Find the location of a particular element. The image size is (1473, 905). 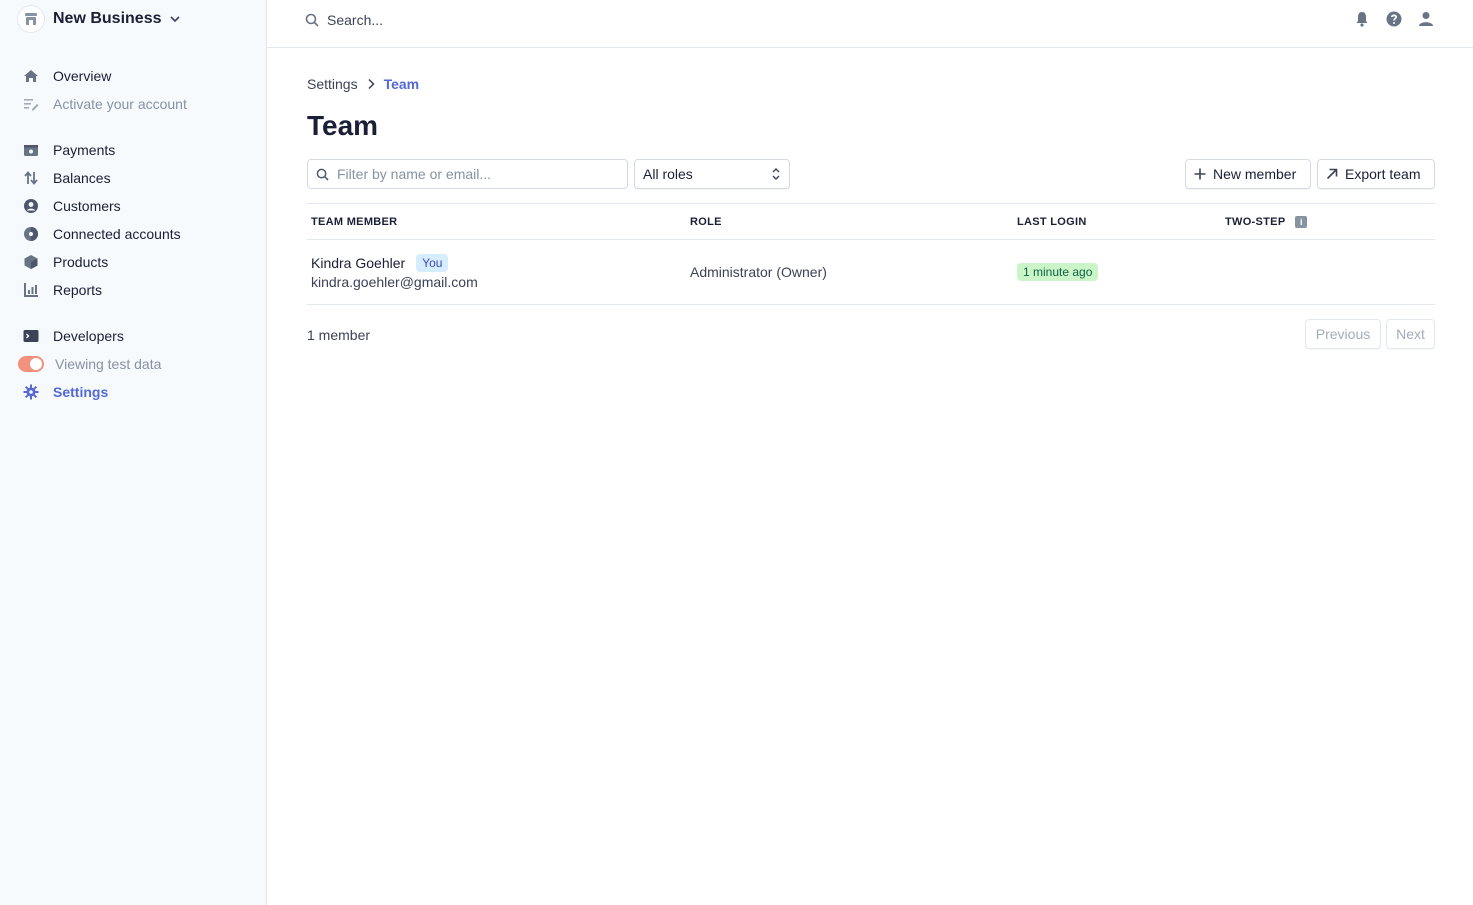

role-select-value: All roles is located at coordinates (668, 174).